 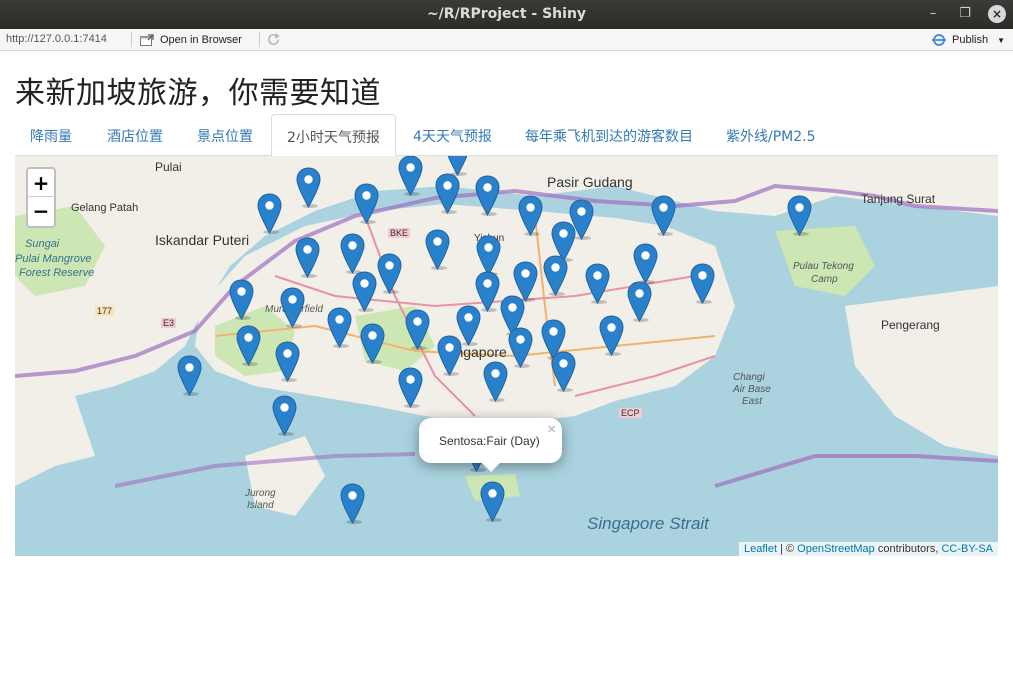 What do you see at coordinates (836, 549) in the screenshot?
I see `osm-link: OpenStreetMap` at bounding box center [836, 549].